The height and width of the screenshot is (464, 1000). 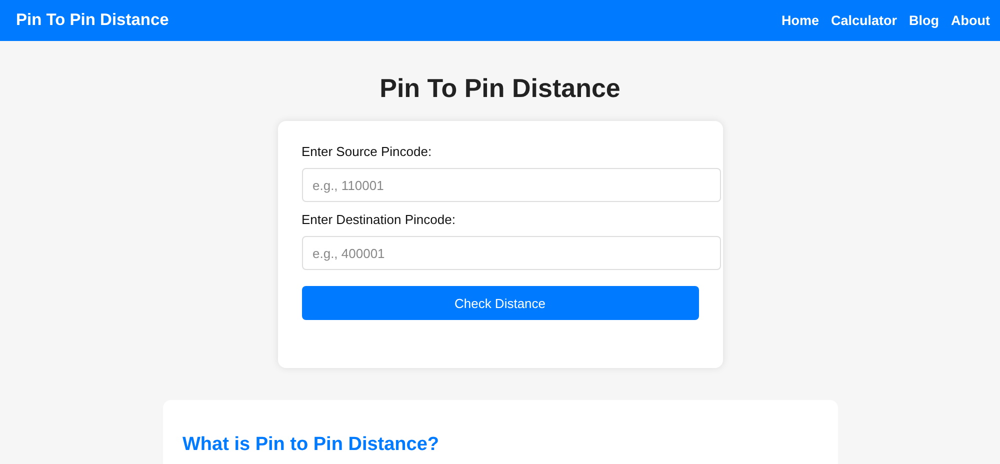 What do you see at coordinates (924, 20) in the screenshot?
I see `nav-link: Blog` at bounding box center [924, 20].